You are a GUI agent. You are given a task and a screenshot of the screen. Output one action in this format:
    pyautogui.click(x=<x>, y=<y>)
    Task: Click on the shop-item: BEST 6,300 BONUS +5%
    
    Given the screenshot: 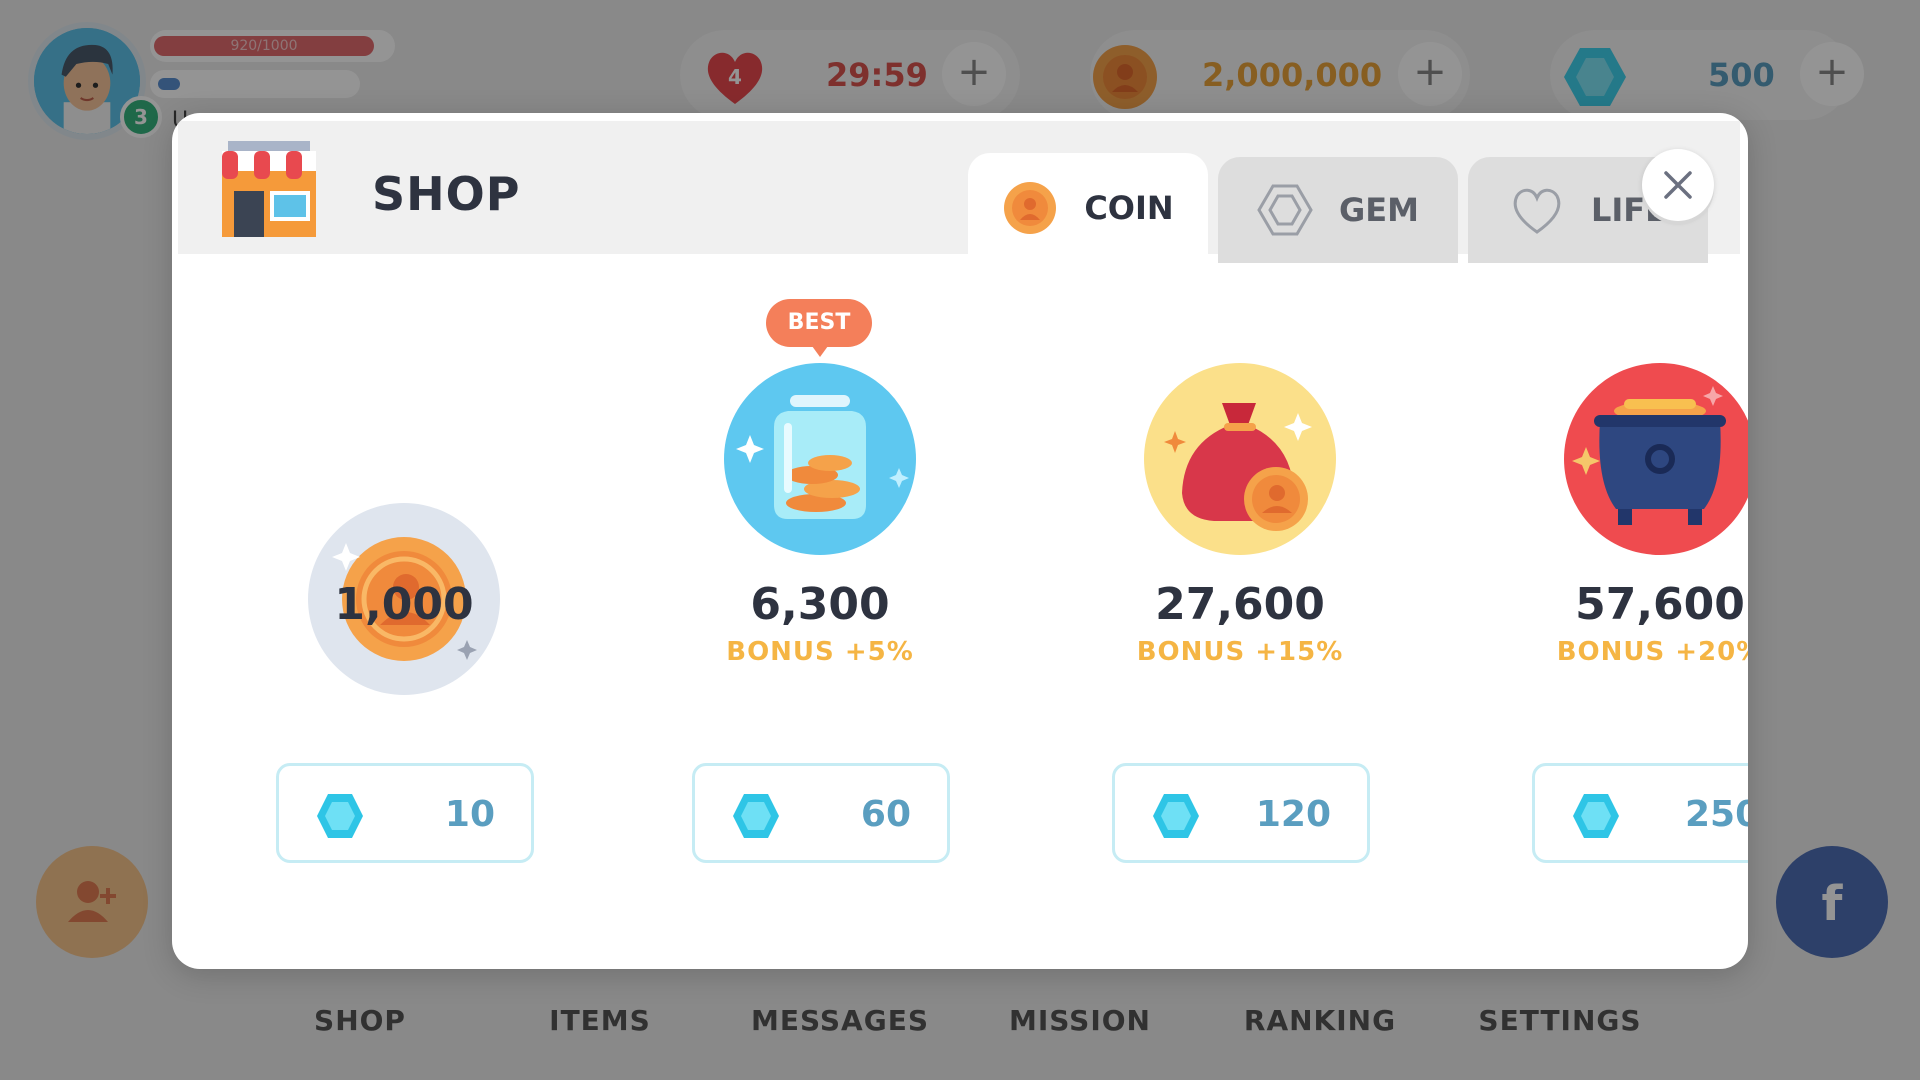 What is the action you would take?
    pyautogui.click(x=820, y=413)
    